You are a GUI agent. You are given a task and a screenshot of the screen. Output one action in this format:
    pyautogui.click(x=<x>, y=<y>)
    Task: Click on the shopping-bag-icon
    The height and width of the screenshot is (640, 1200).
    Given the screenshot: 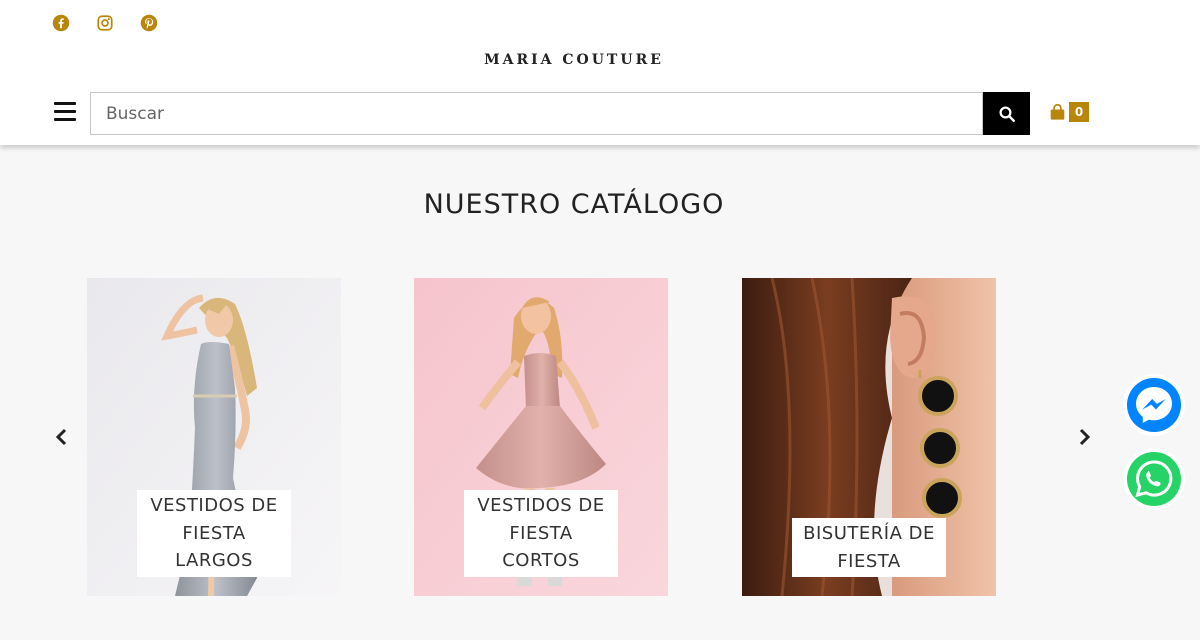 What is the action you would take?
    pyautogui.click(x=1057, y=112)
    